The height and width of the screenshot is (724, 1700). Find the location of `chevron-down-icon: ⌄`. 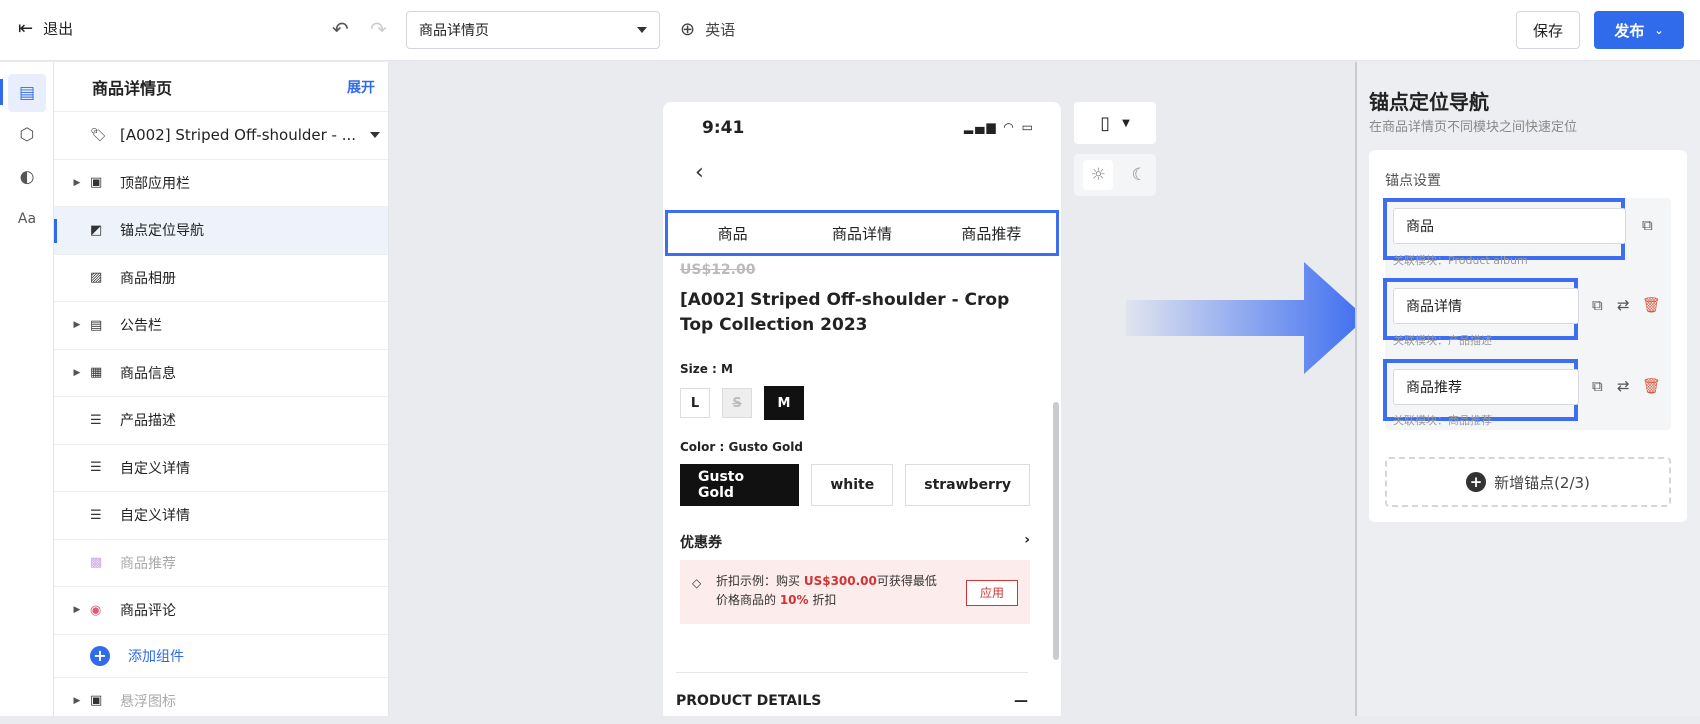

chevron-down-icon: ⌄ is located at coordinates (1658, 30).